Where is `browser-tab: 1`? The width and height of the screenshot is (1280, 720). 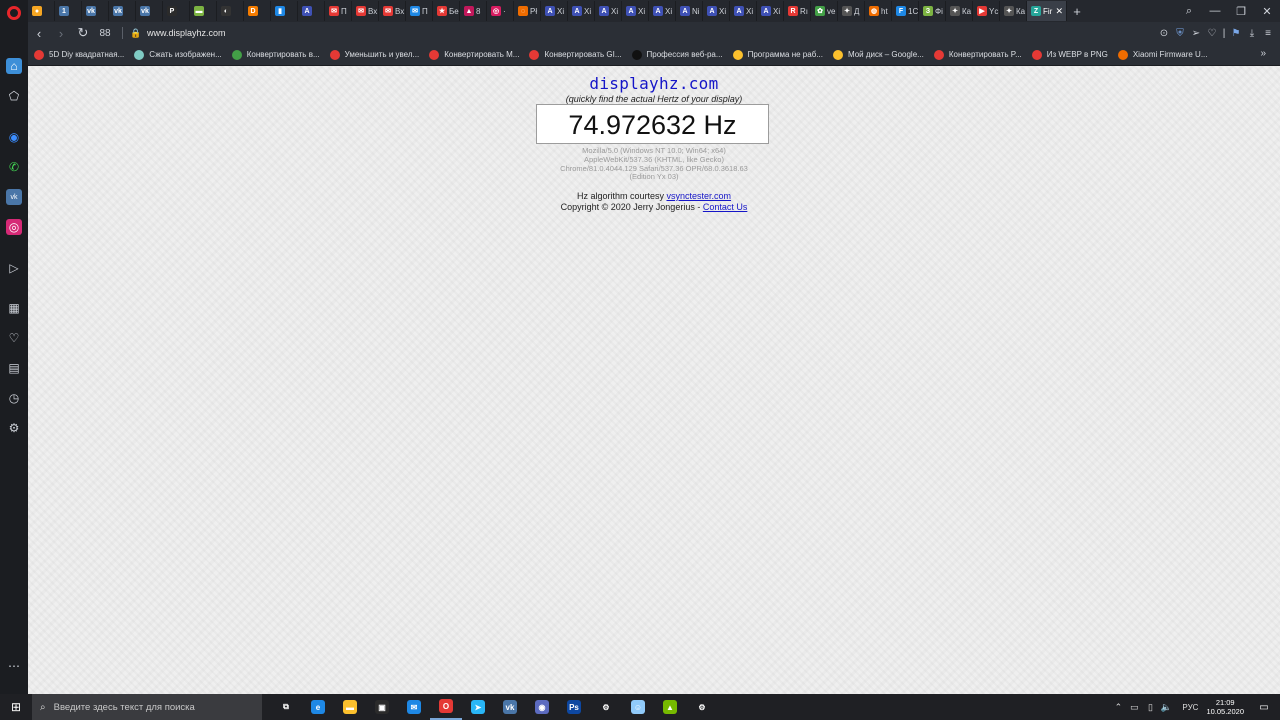 browser-tab: 1 is located at coordinates (68, 11).